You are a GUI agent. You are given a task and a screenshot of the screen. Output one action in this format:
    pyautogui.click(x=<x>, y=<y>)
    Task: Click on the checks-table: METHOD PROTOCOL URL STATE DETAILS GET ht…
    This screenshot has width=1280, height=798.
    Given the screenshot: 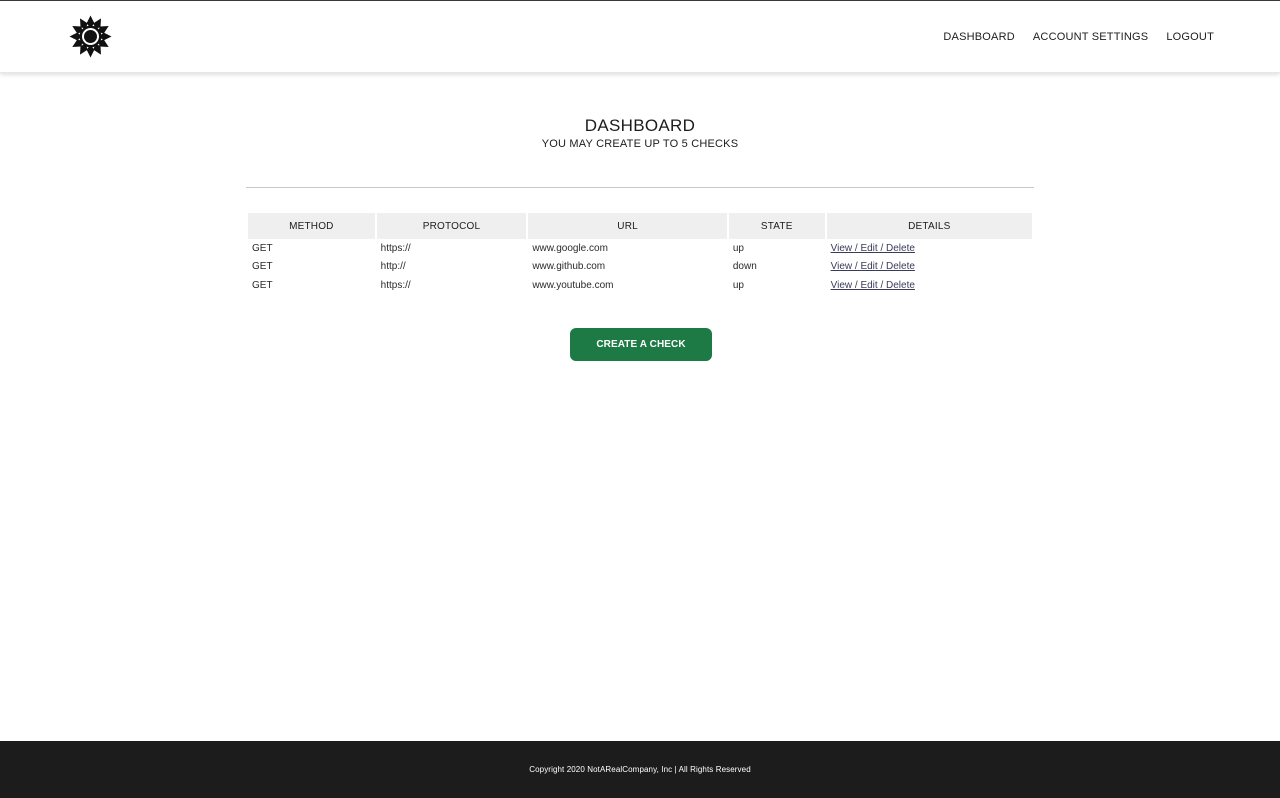 What is the action you would take?
    pyautogui.click(x=640, y=254)
    